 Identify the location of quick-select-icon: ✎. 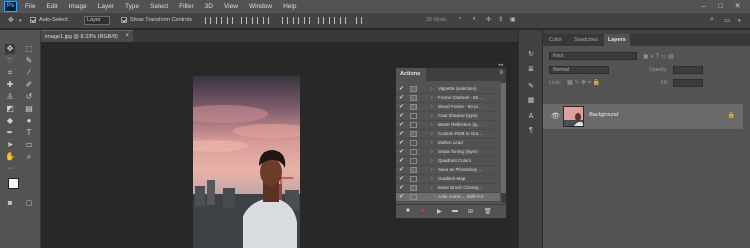
(29, 61).